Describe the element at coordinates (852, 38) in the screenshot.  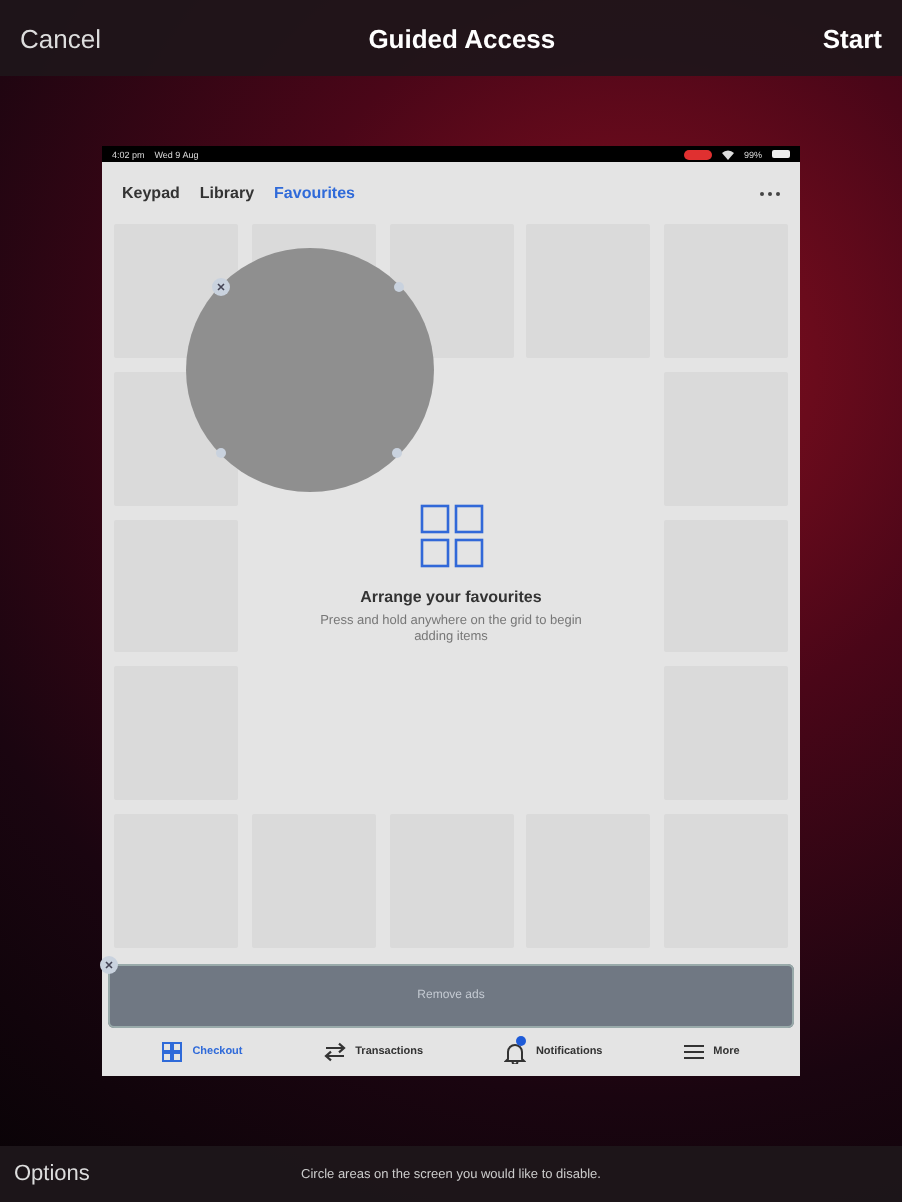
I see `start-button: Start` at that location.